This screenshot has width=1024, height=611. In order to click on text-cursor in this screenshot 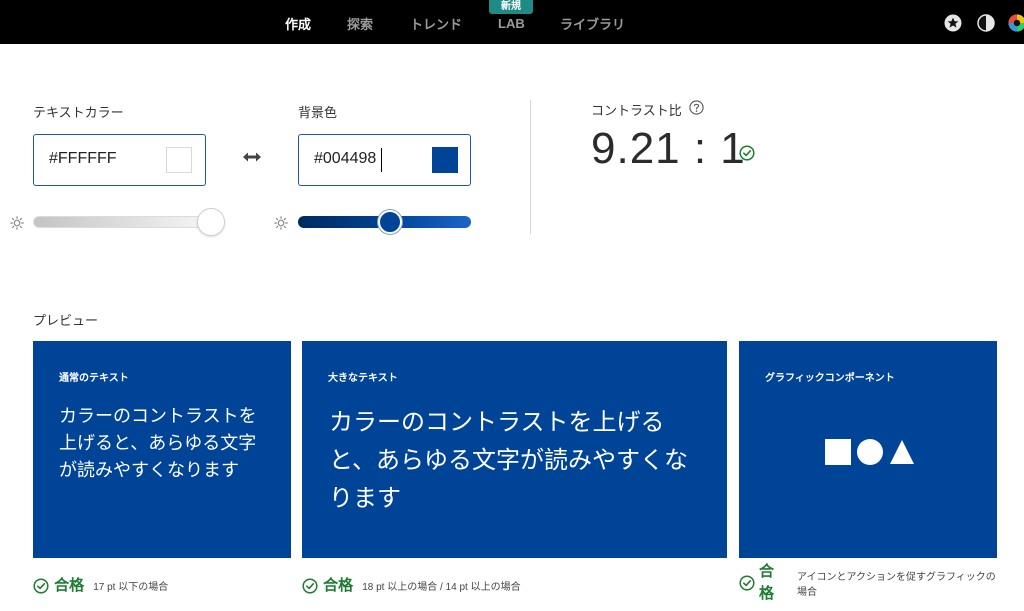, I will do `click(381, 160)`.